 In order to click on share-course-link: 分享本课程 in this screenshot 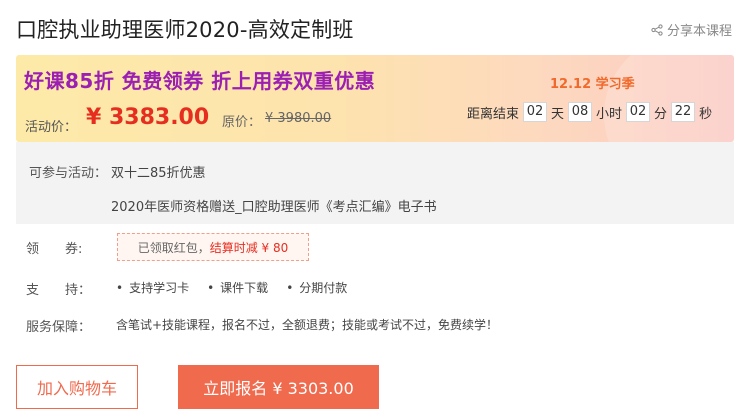, I will do `click(691, 29)`.